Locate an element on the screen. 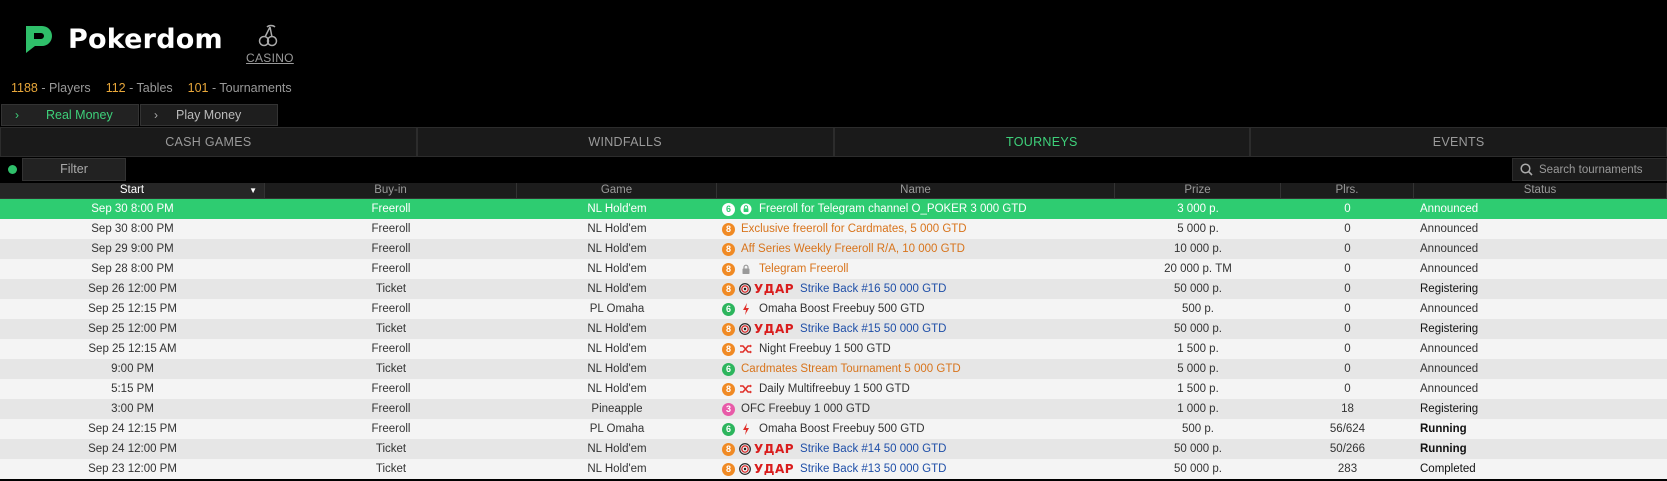 This screenshot has width=1667, height=481. cell-start: Sep 25 12:15 AM is located at coordinates (132, 349).